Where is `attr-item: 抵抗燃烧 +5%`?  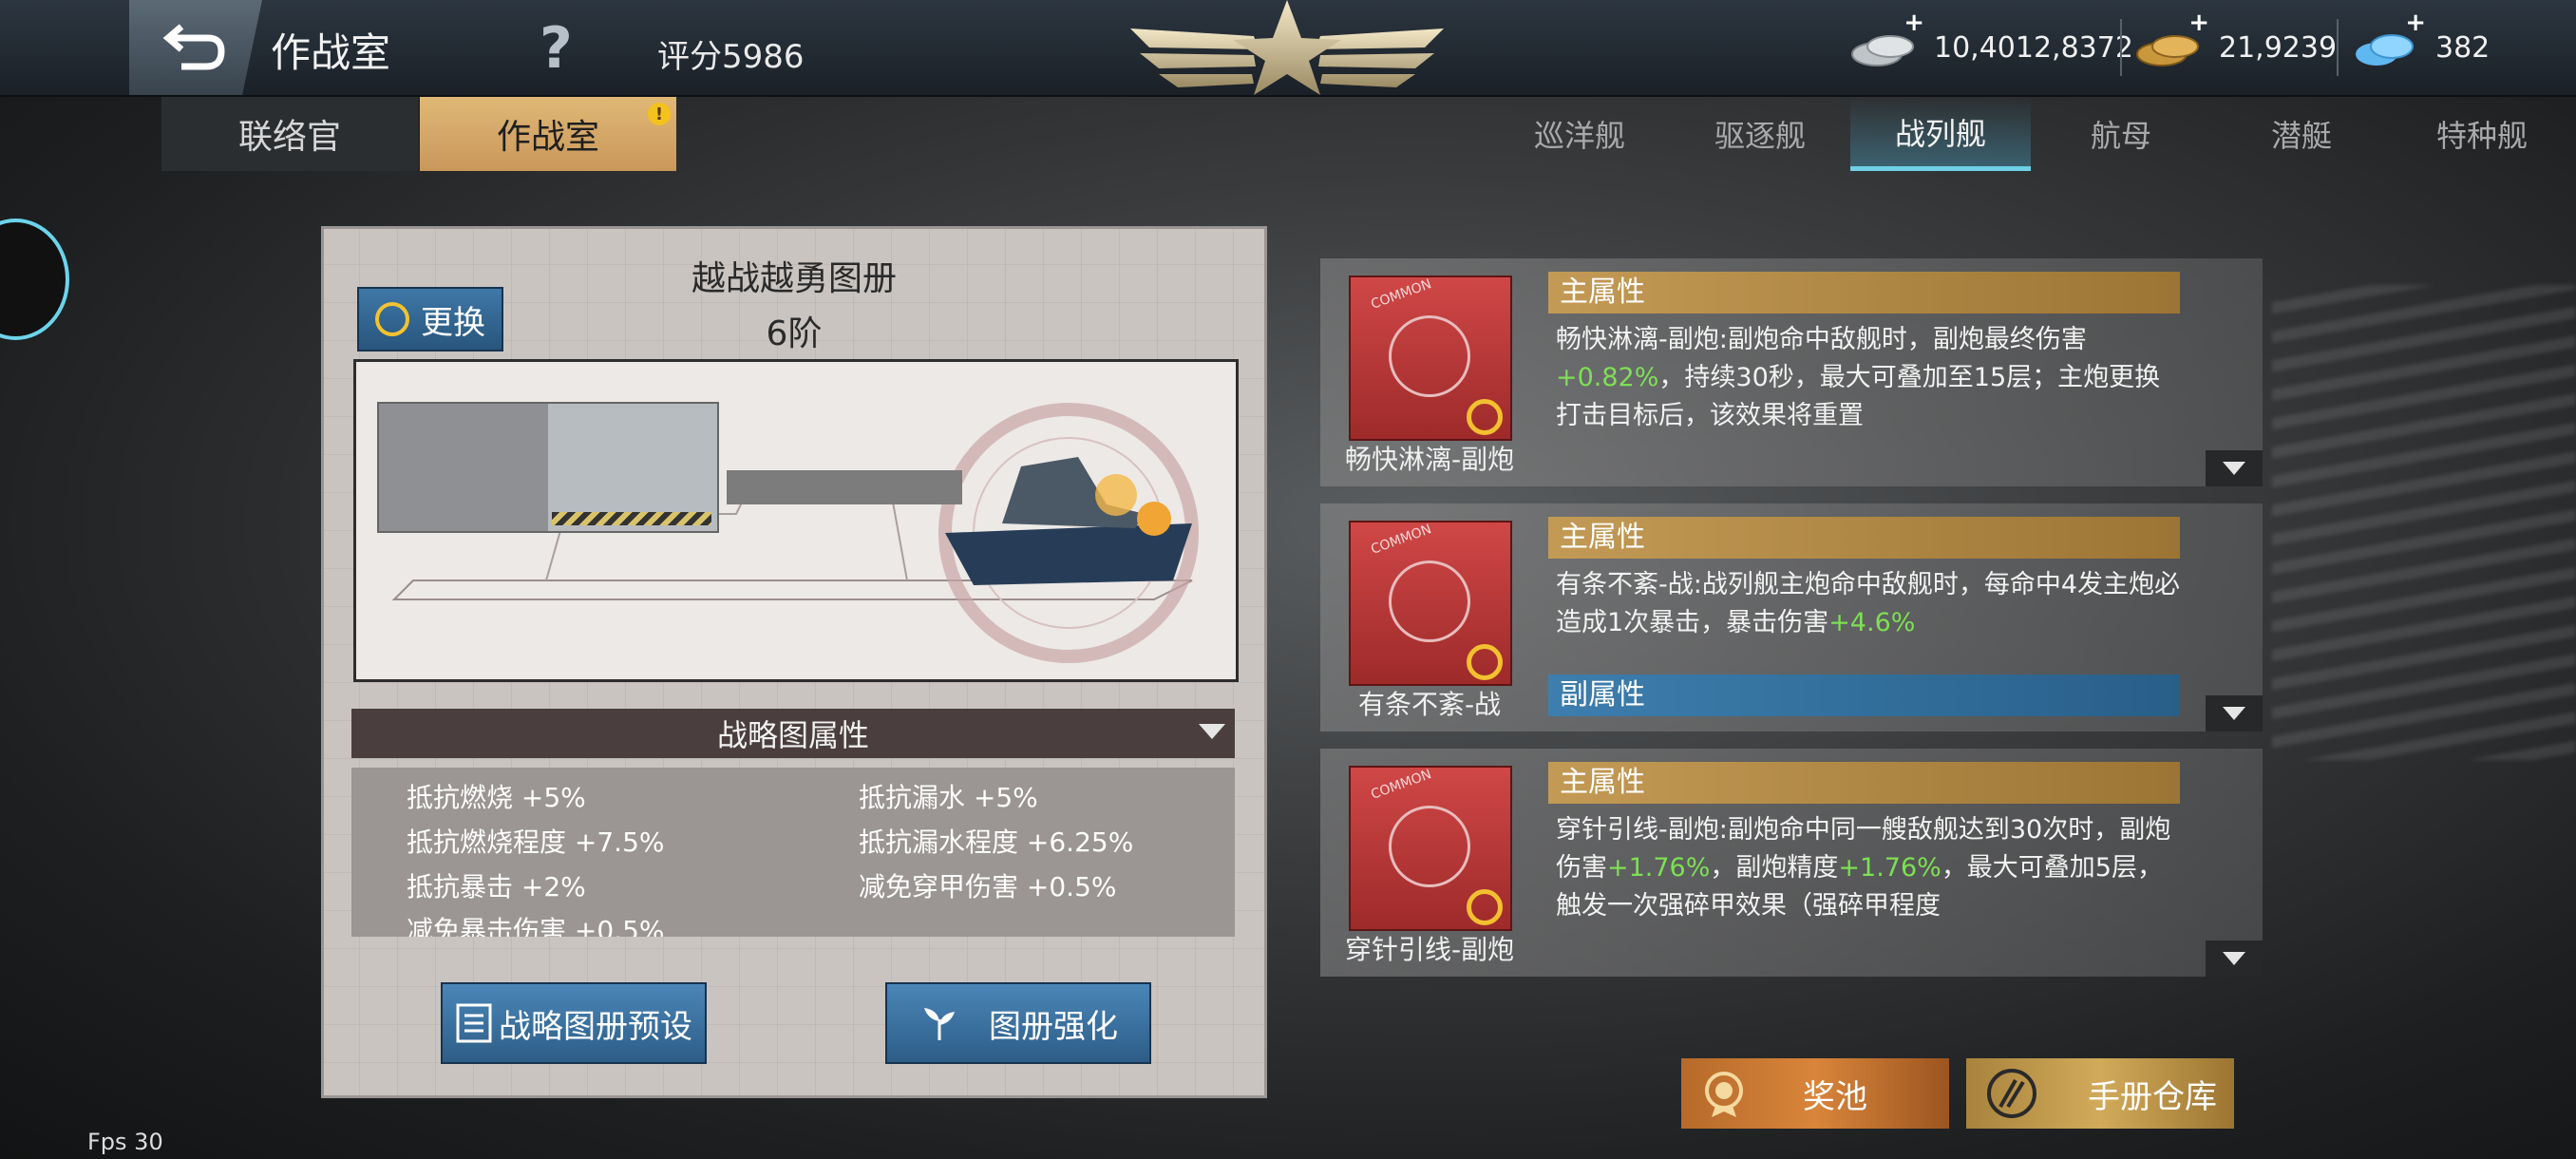 attr-item: 抵抗燃烧 +5% is located at coordinates (496, 797).